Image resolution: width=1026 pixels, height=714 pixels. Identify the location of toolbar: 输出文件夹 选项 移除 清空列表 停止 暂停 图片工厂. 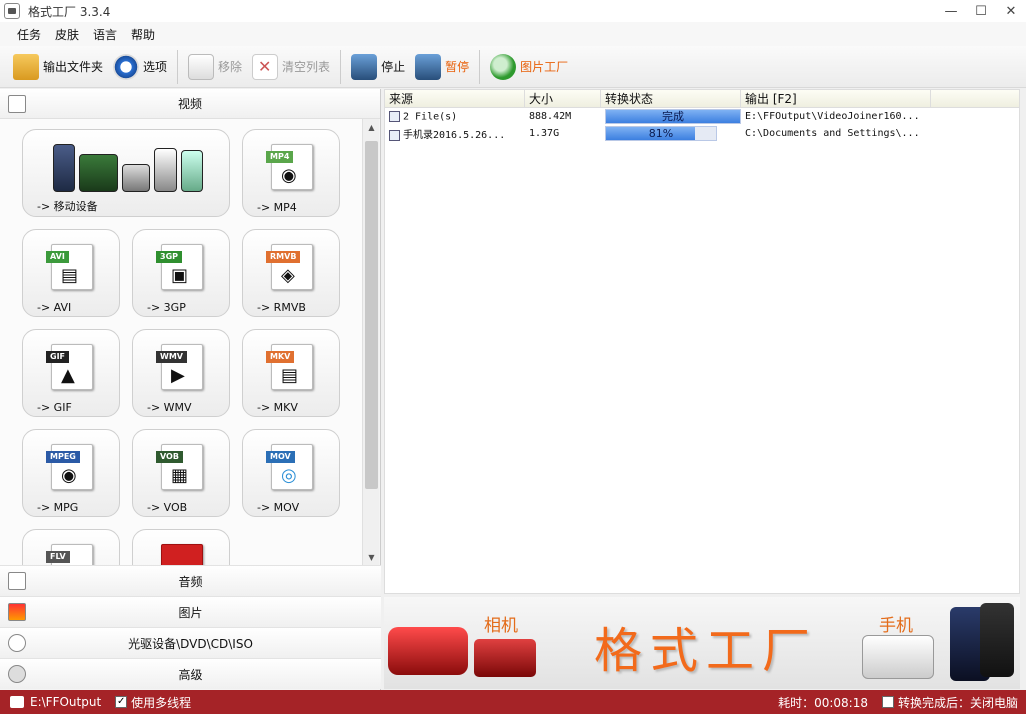
(513, 67).